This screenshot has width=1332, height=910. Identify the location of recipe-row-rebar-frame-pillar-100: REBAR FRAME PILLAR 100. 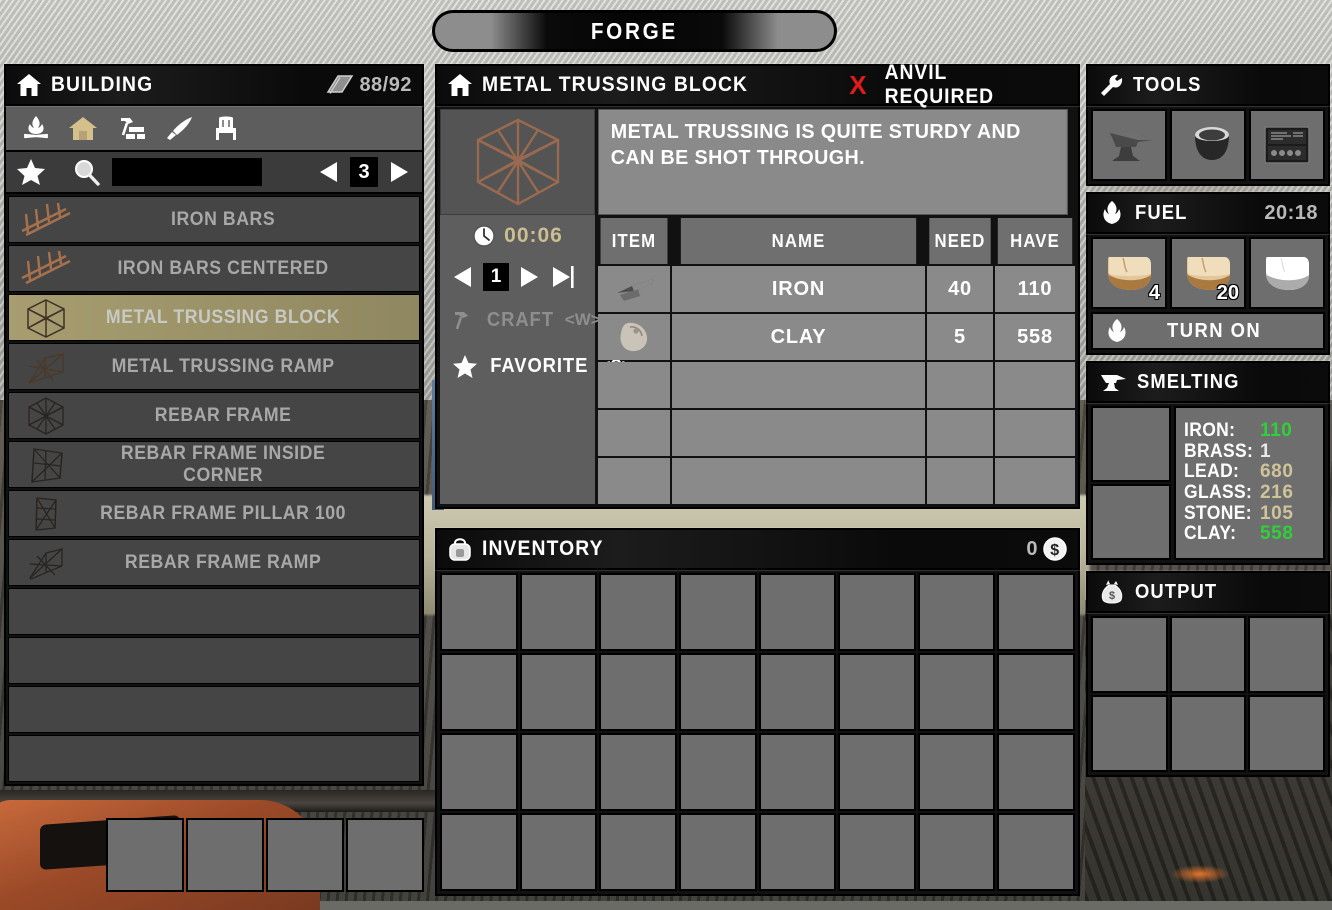
(214, 513).